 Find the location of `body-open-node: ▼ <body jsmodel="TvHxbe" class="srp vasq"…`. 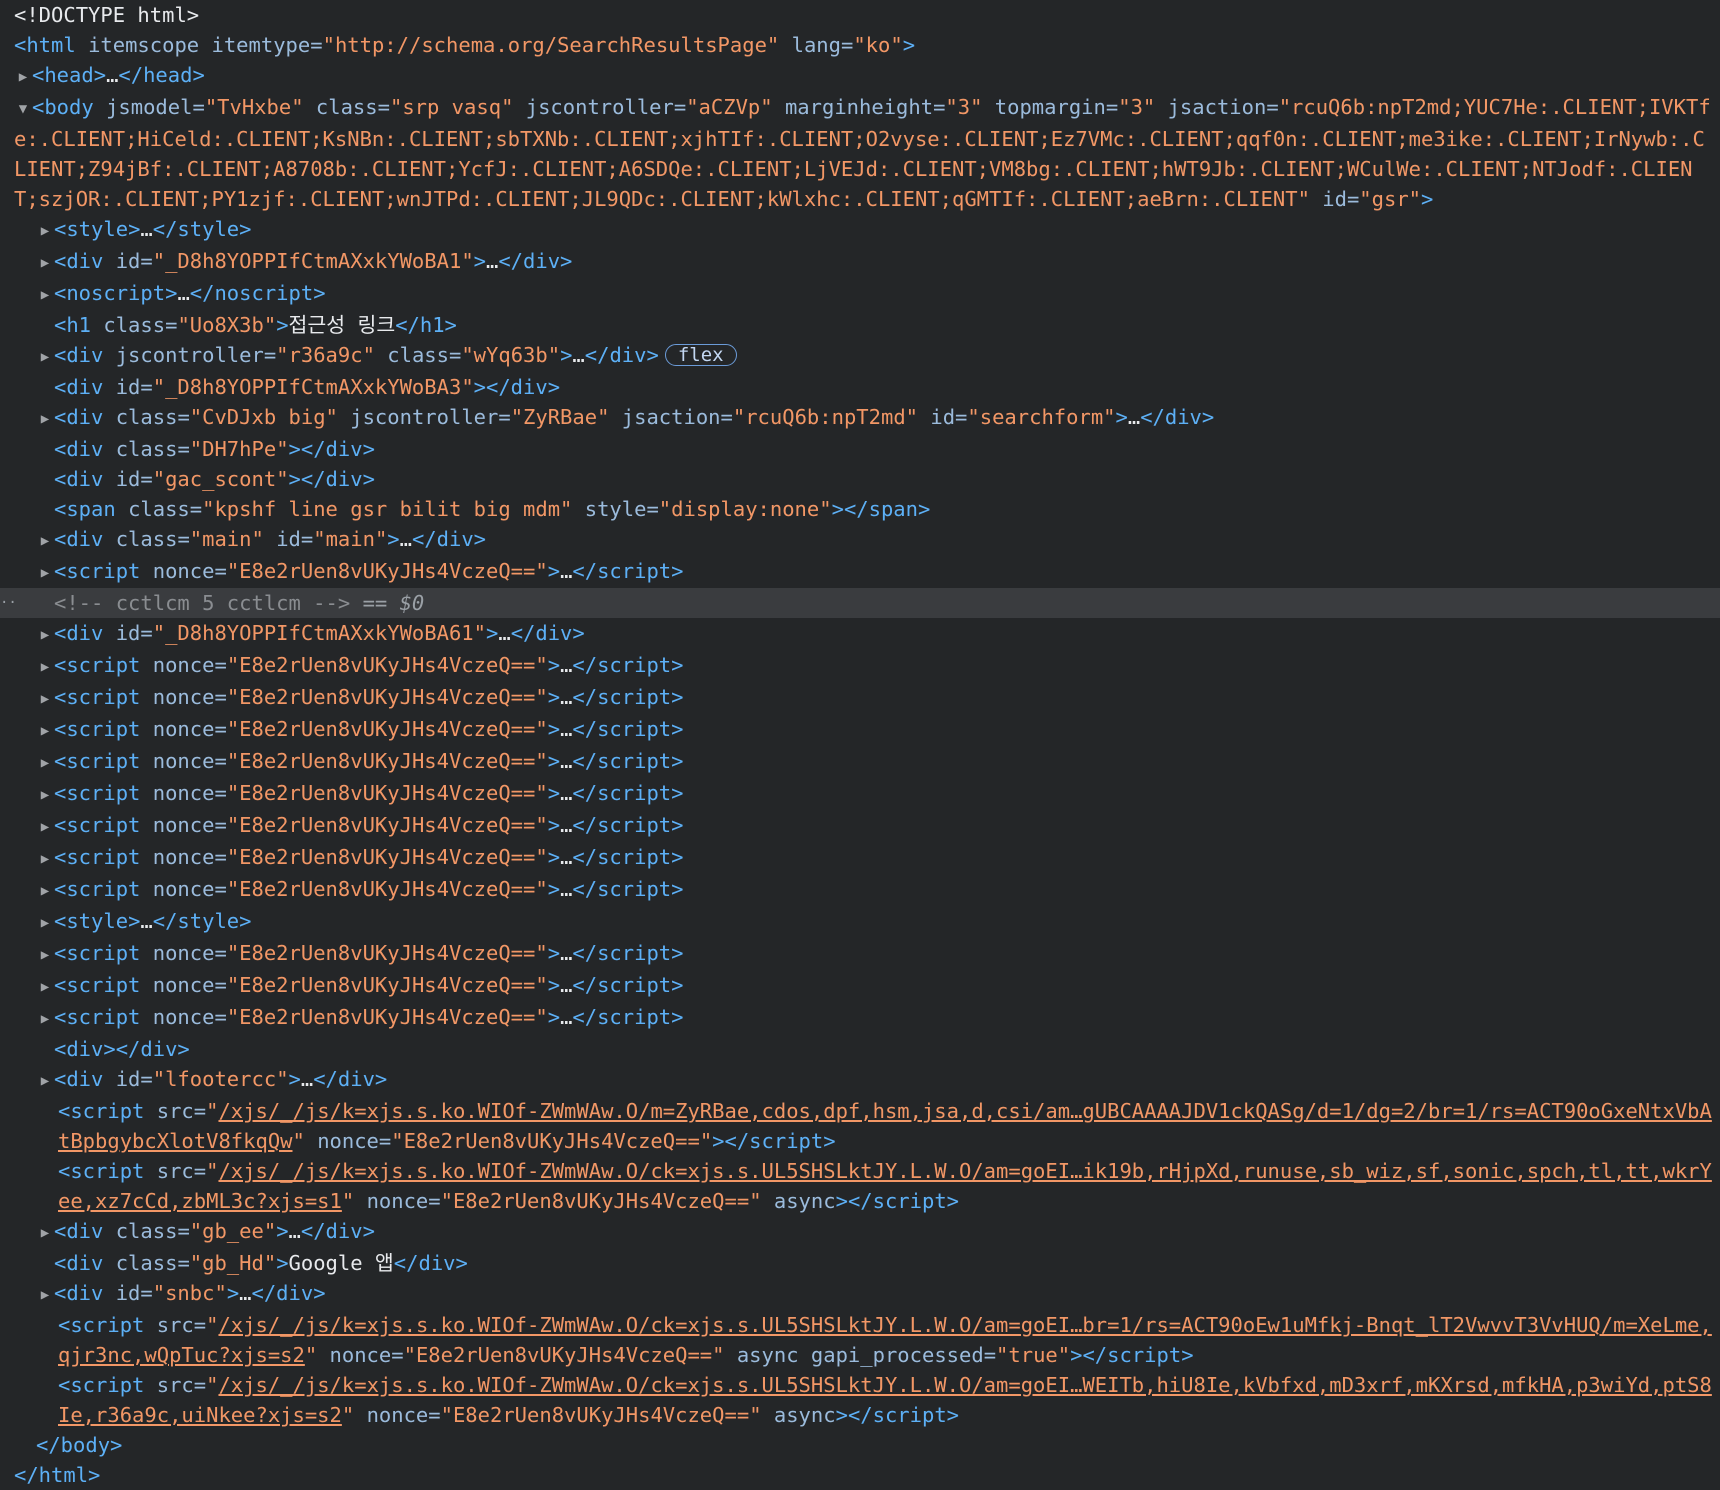

body-open-node: ▼ <body jsmodel="TvHxbe" class="srp vasq"… is located at coordinates (860, 153).